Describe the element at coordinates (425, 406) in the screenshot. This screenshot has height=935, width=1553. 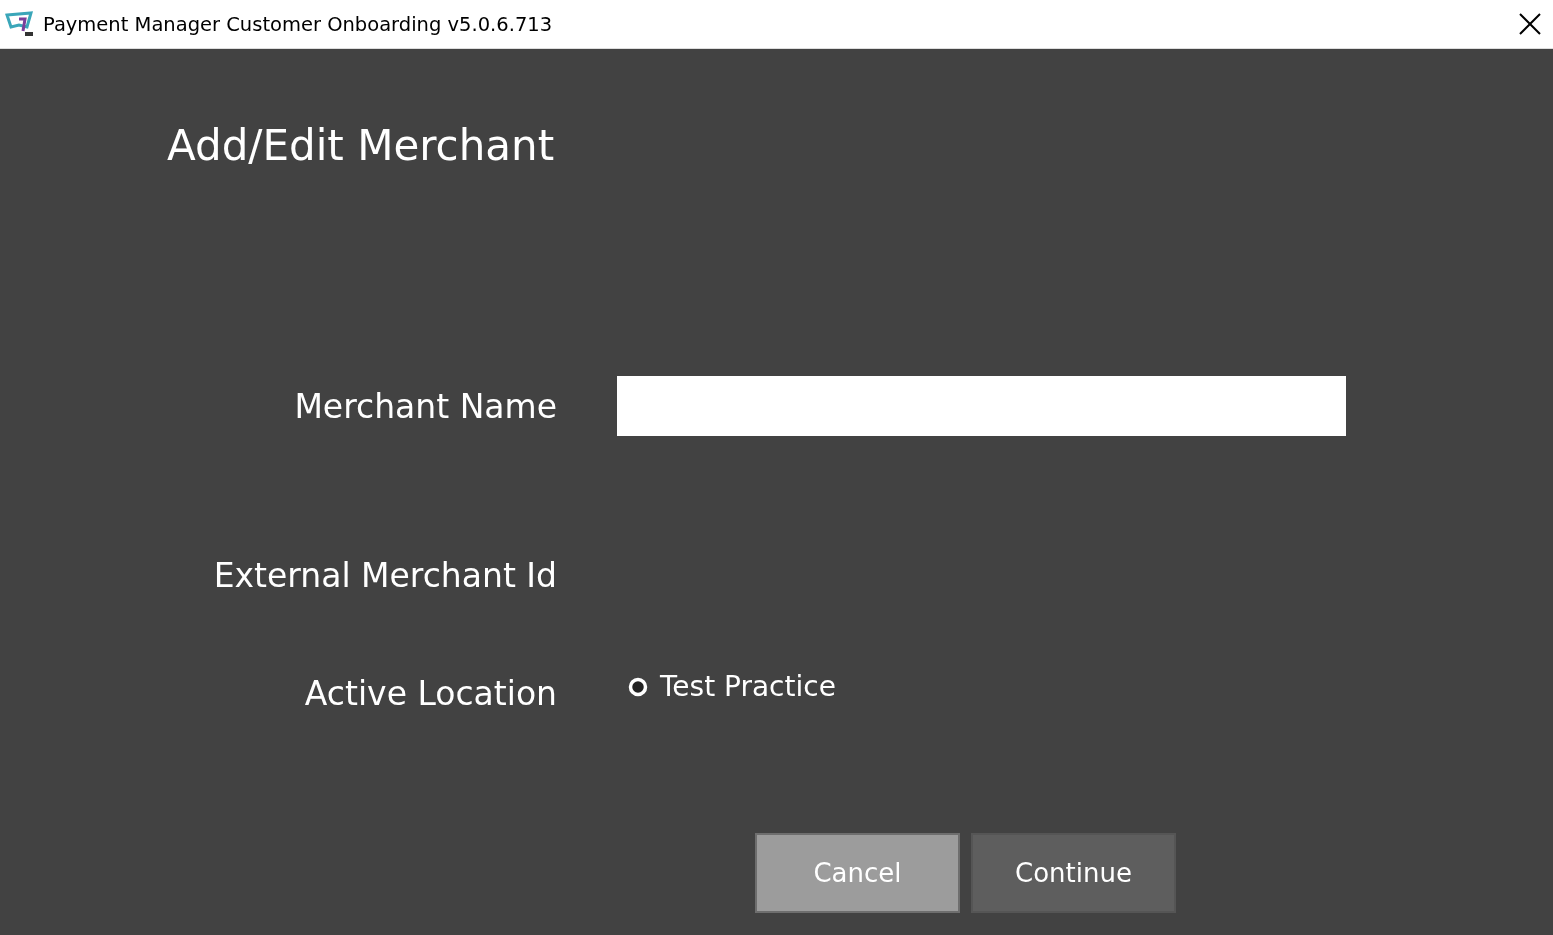
I see `merchant-name-label: Merchant Name` at that location.